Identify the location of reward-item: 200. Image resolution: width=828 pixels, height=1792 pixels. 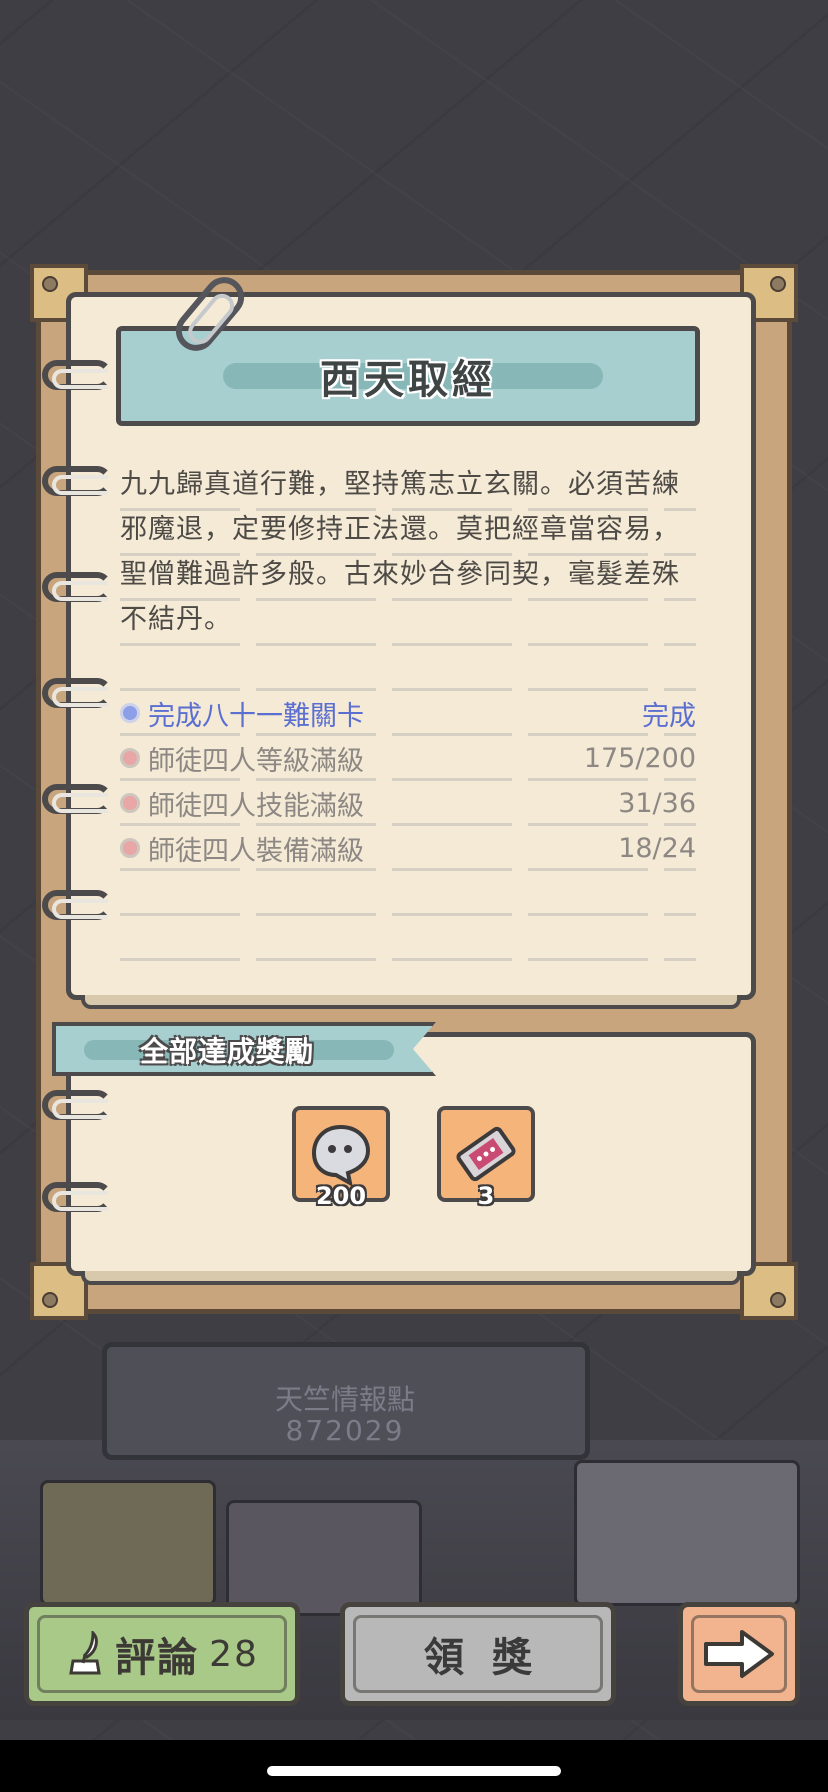
(341, 1158).